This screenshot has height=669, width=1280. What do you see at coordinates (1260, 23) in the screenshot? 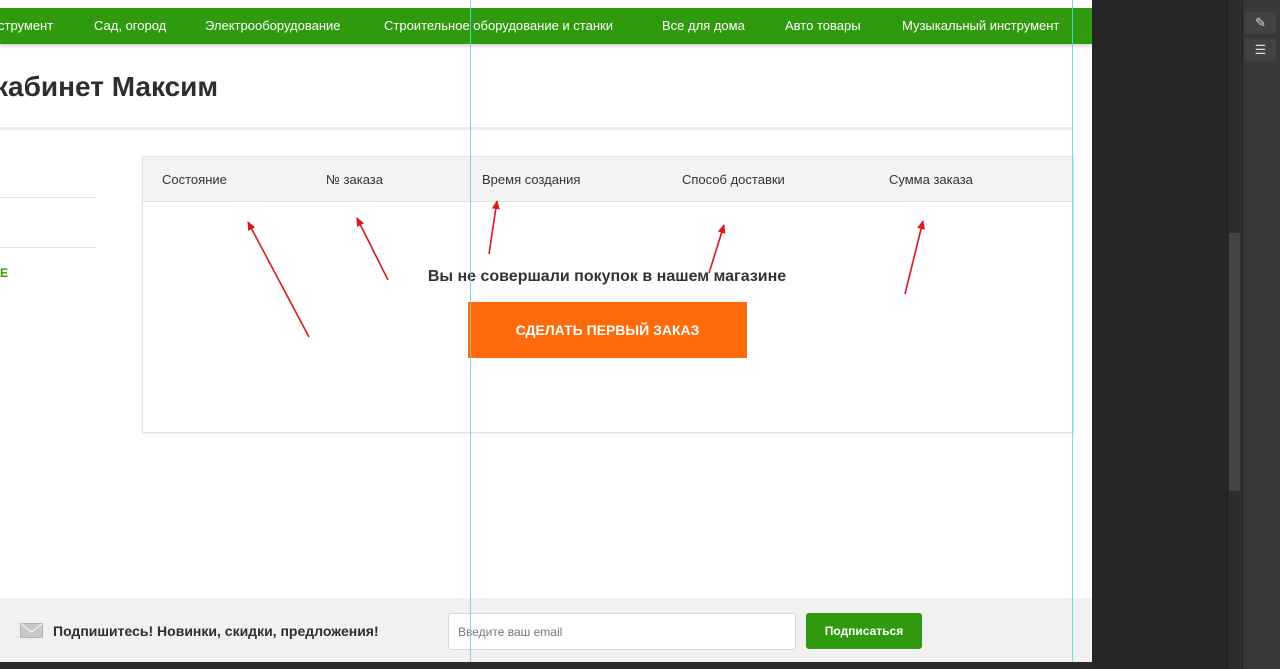
I see `brush-settings-icon: ✎` at bounding box center [1260, 23].